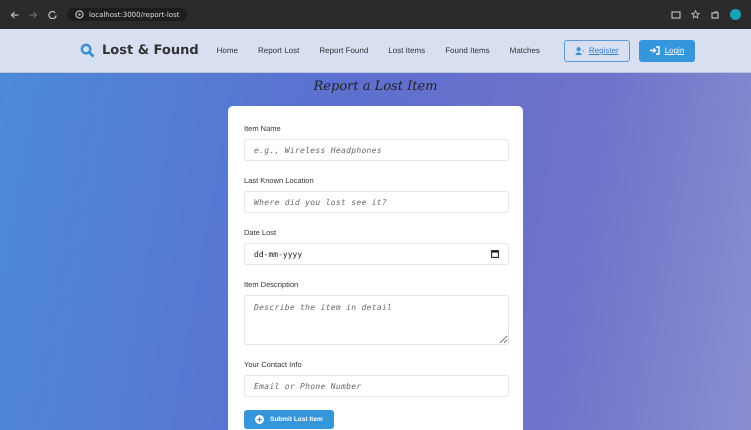 The height and width of the screenshot is (430, 751). What do you see at coordinates (376, 150) in the screenshot?
I see `input-field: e.g., Wireless Headphones` at bounding box center [376, 150].